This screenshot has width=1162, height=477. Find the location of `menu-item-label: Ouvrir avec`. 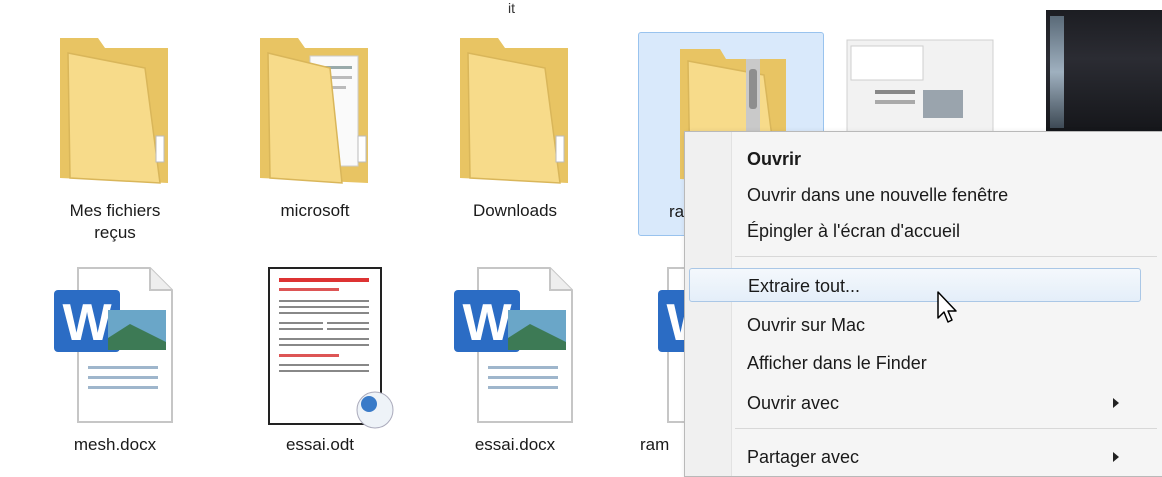

menu-item-label: Ouvrir avec is located at coordinates (793, 403).